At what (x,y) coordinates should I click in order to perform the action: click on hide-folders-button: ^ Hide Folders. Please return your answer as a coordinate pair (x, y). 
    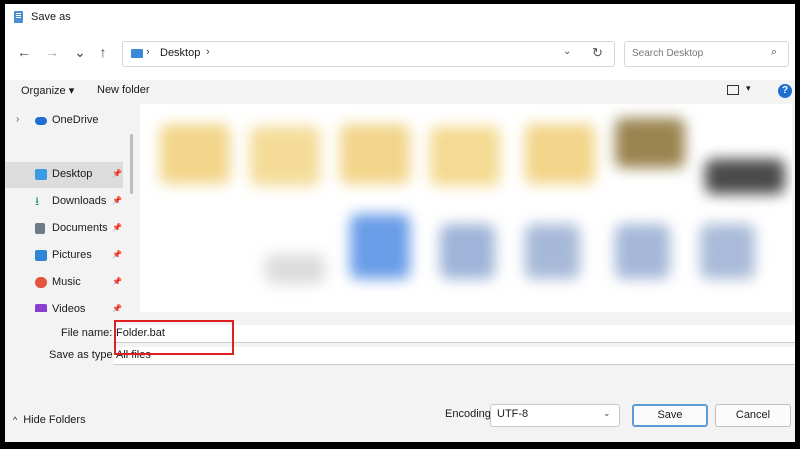
    Looking at the image, I should click on (49, 420).